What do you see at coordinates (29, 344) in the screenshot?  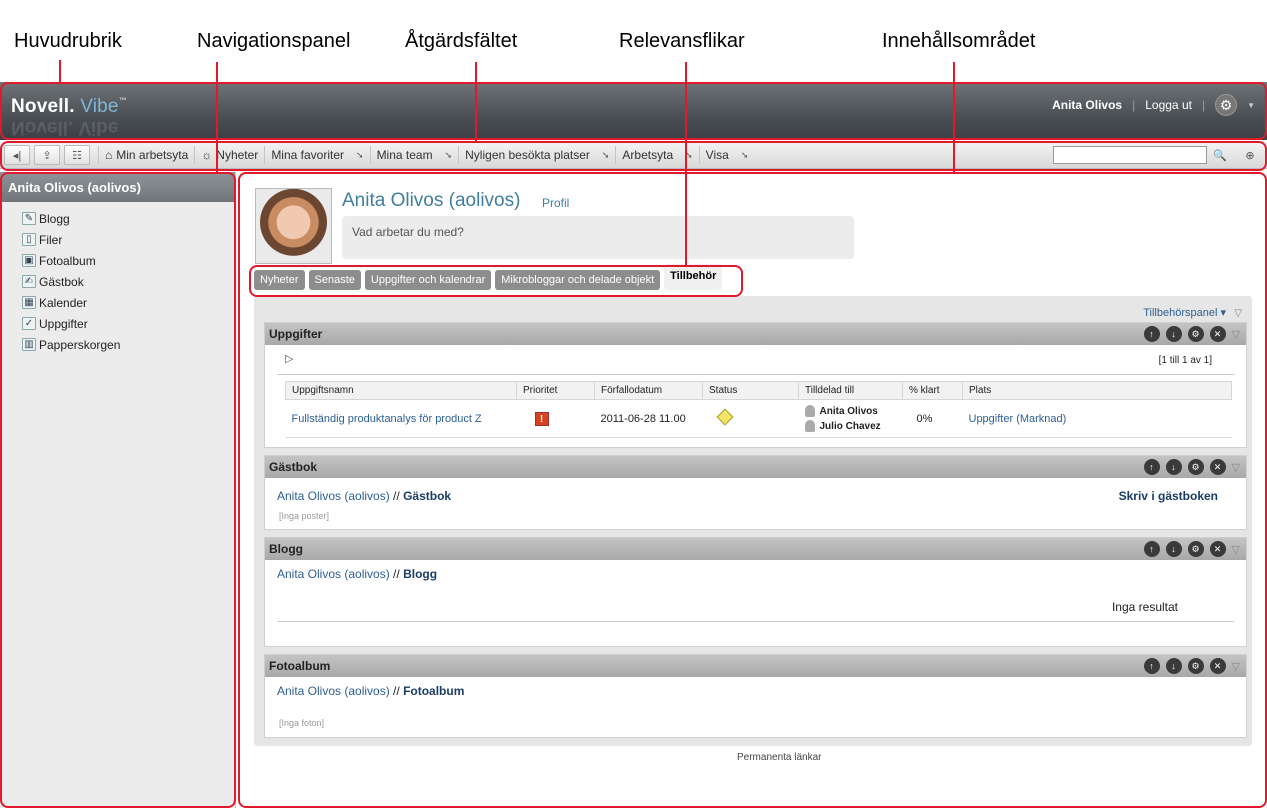 I see `trash-icon: ▥` at bounding box center [29, 344].